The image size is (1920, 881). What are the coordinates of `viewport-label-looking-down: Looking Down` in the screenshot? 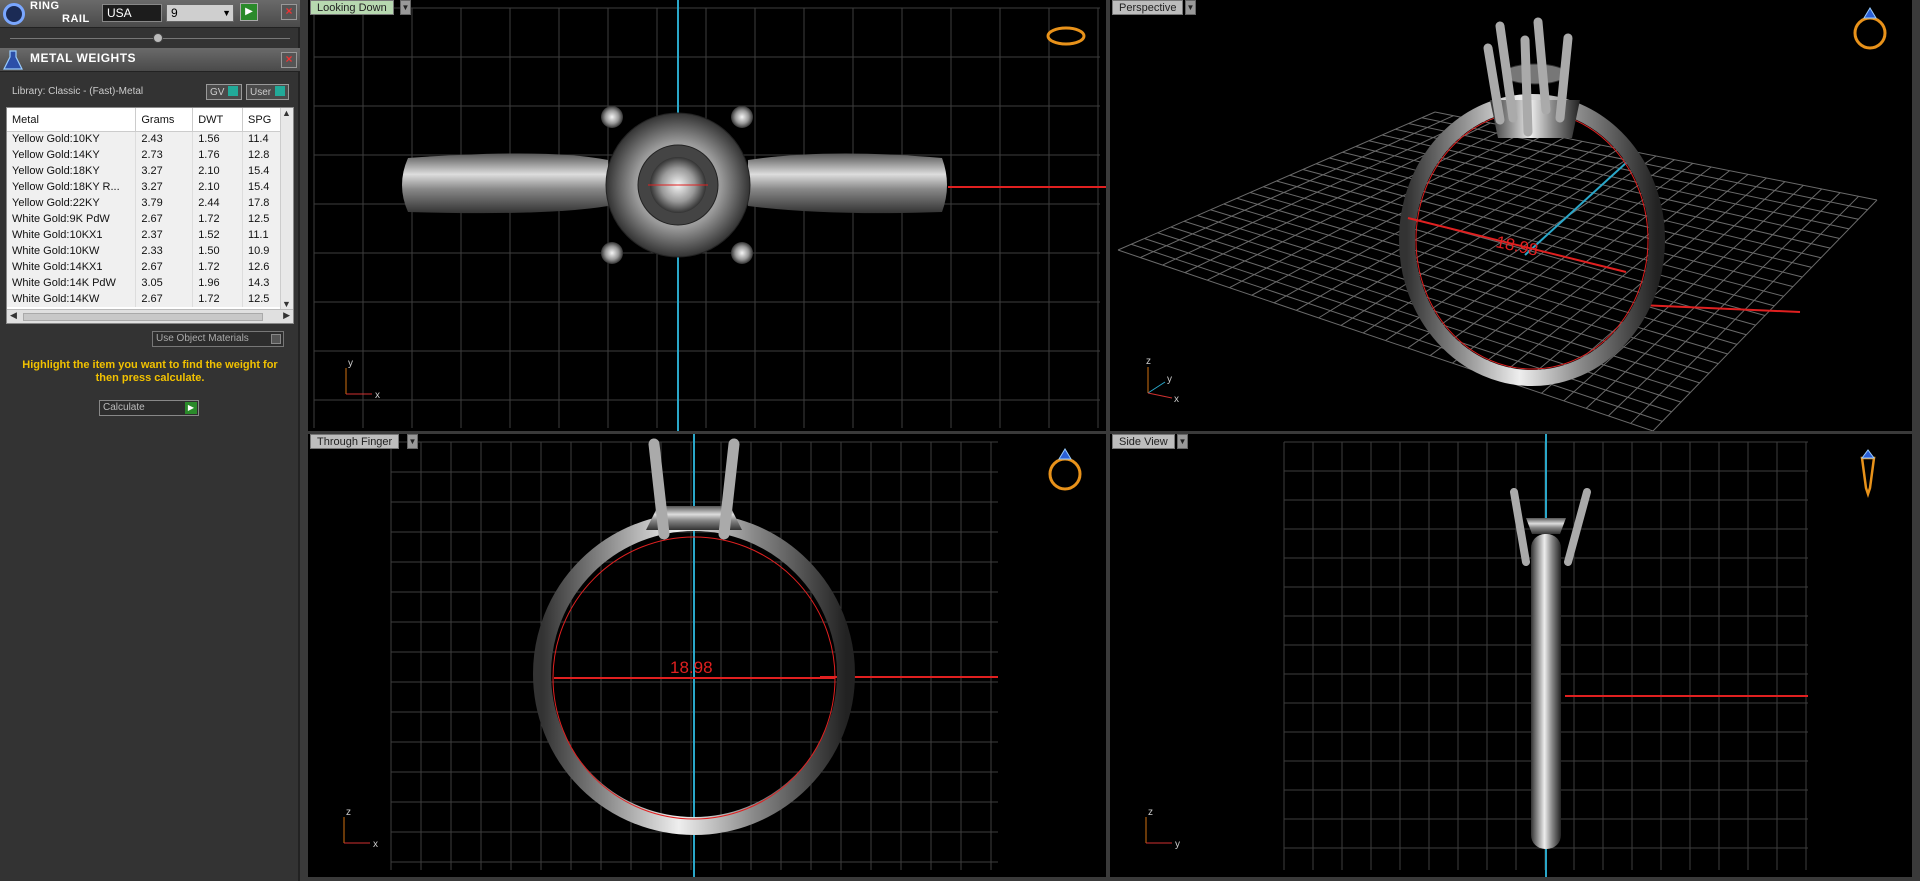 It's located at (352, 7).